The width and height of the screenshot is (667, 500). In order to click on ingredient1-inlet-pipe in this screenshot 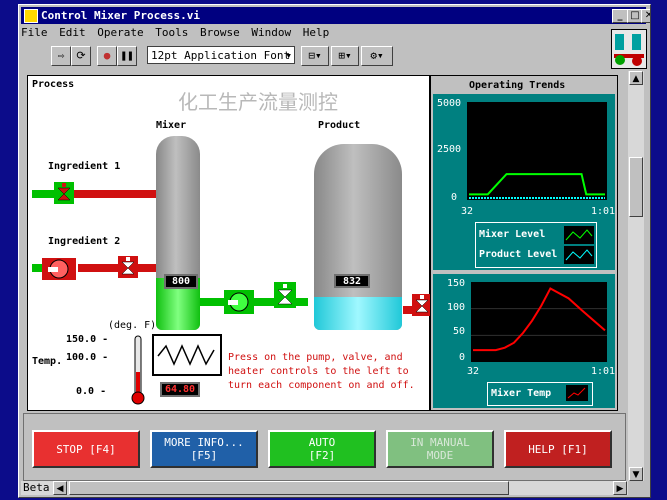, I will do `click(43, 194)`.